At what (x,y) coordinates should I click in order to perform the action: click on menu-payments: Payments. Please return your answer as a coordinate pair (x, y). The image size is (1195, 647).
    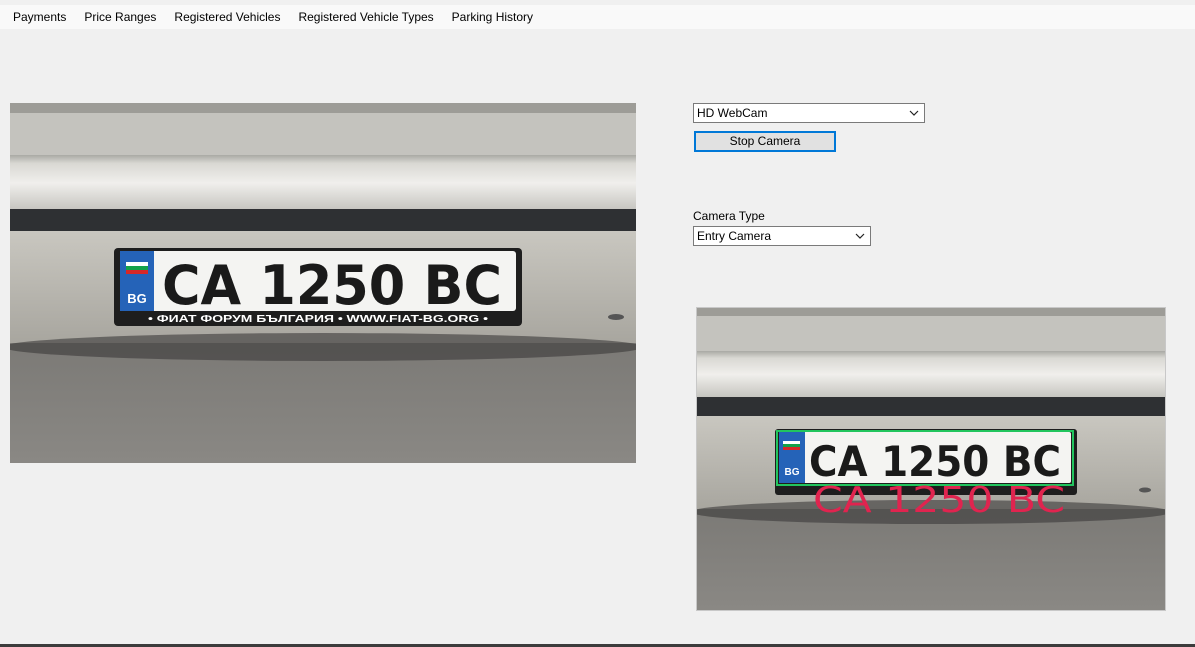
    Looking at the image, I should click on (37, 17).